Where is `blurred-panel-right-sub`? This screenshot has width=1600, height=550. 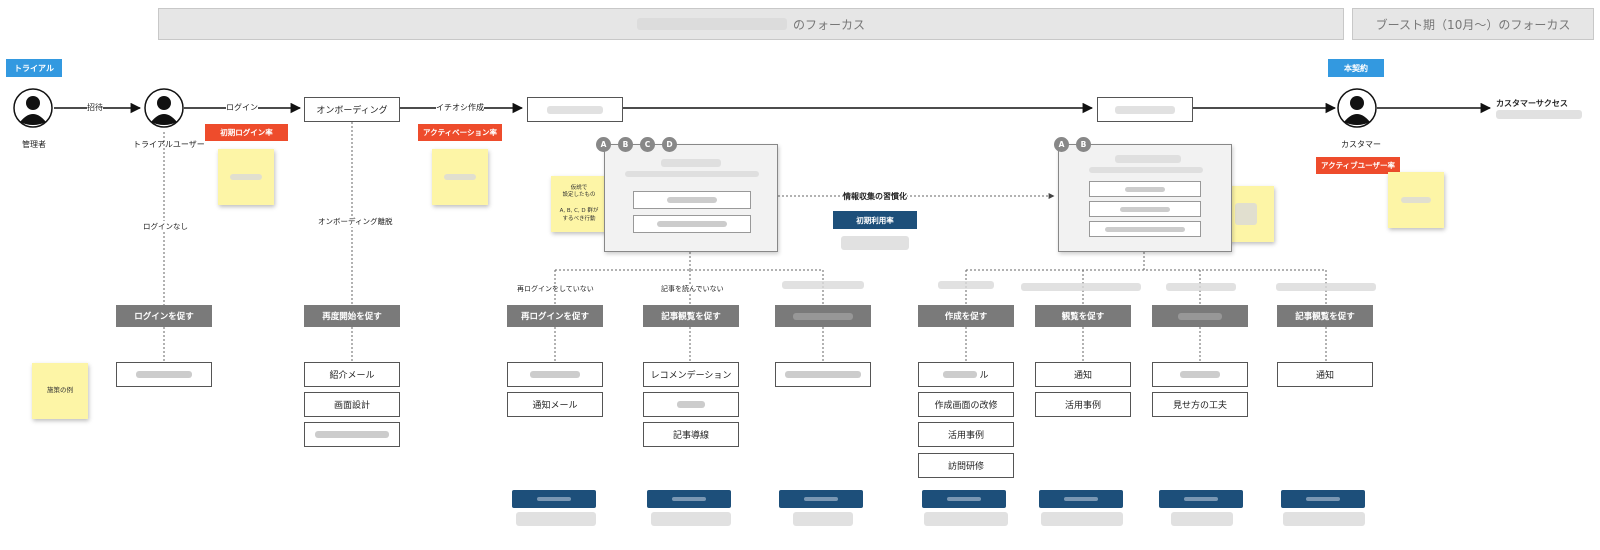
blurred-panel-right-sub is located at coordinates (1146, 170).